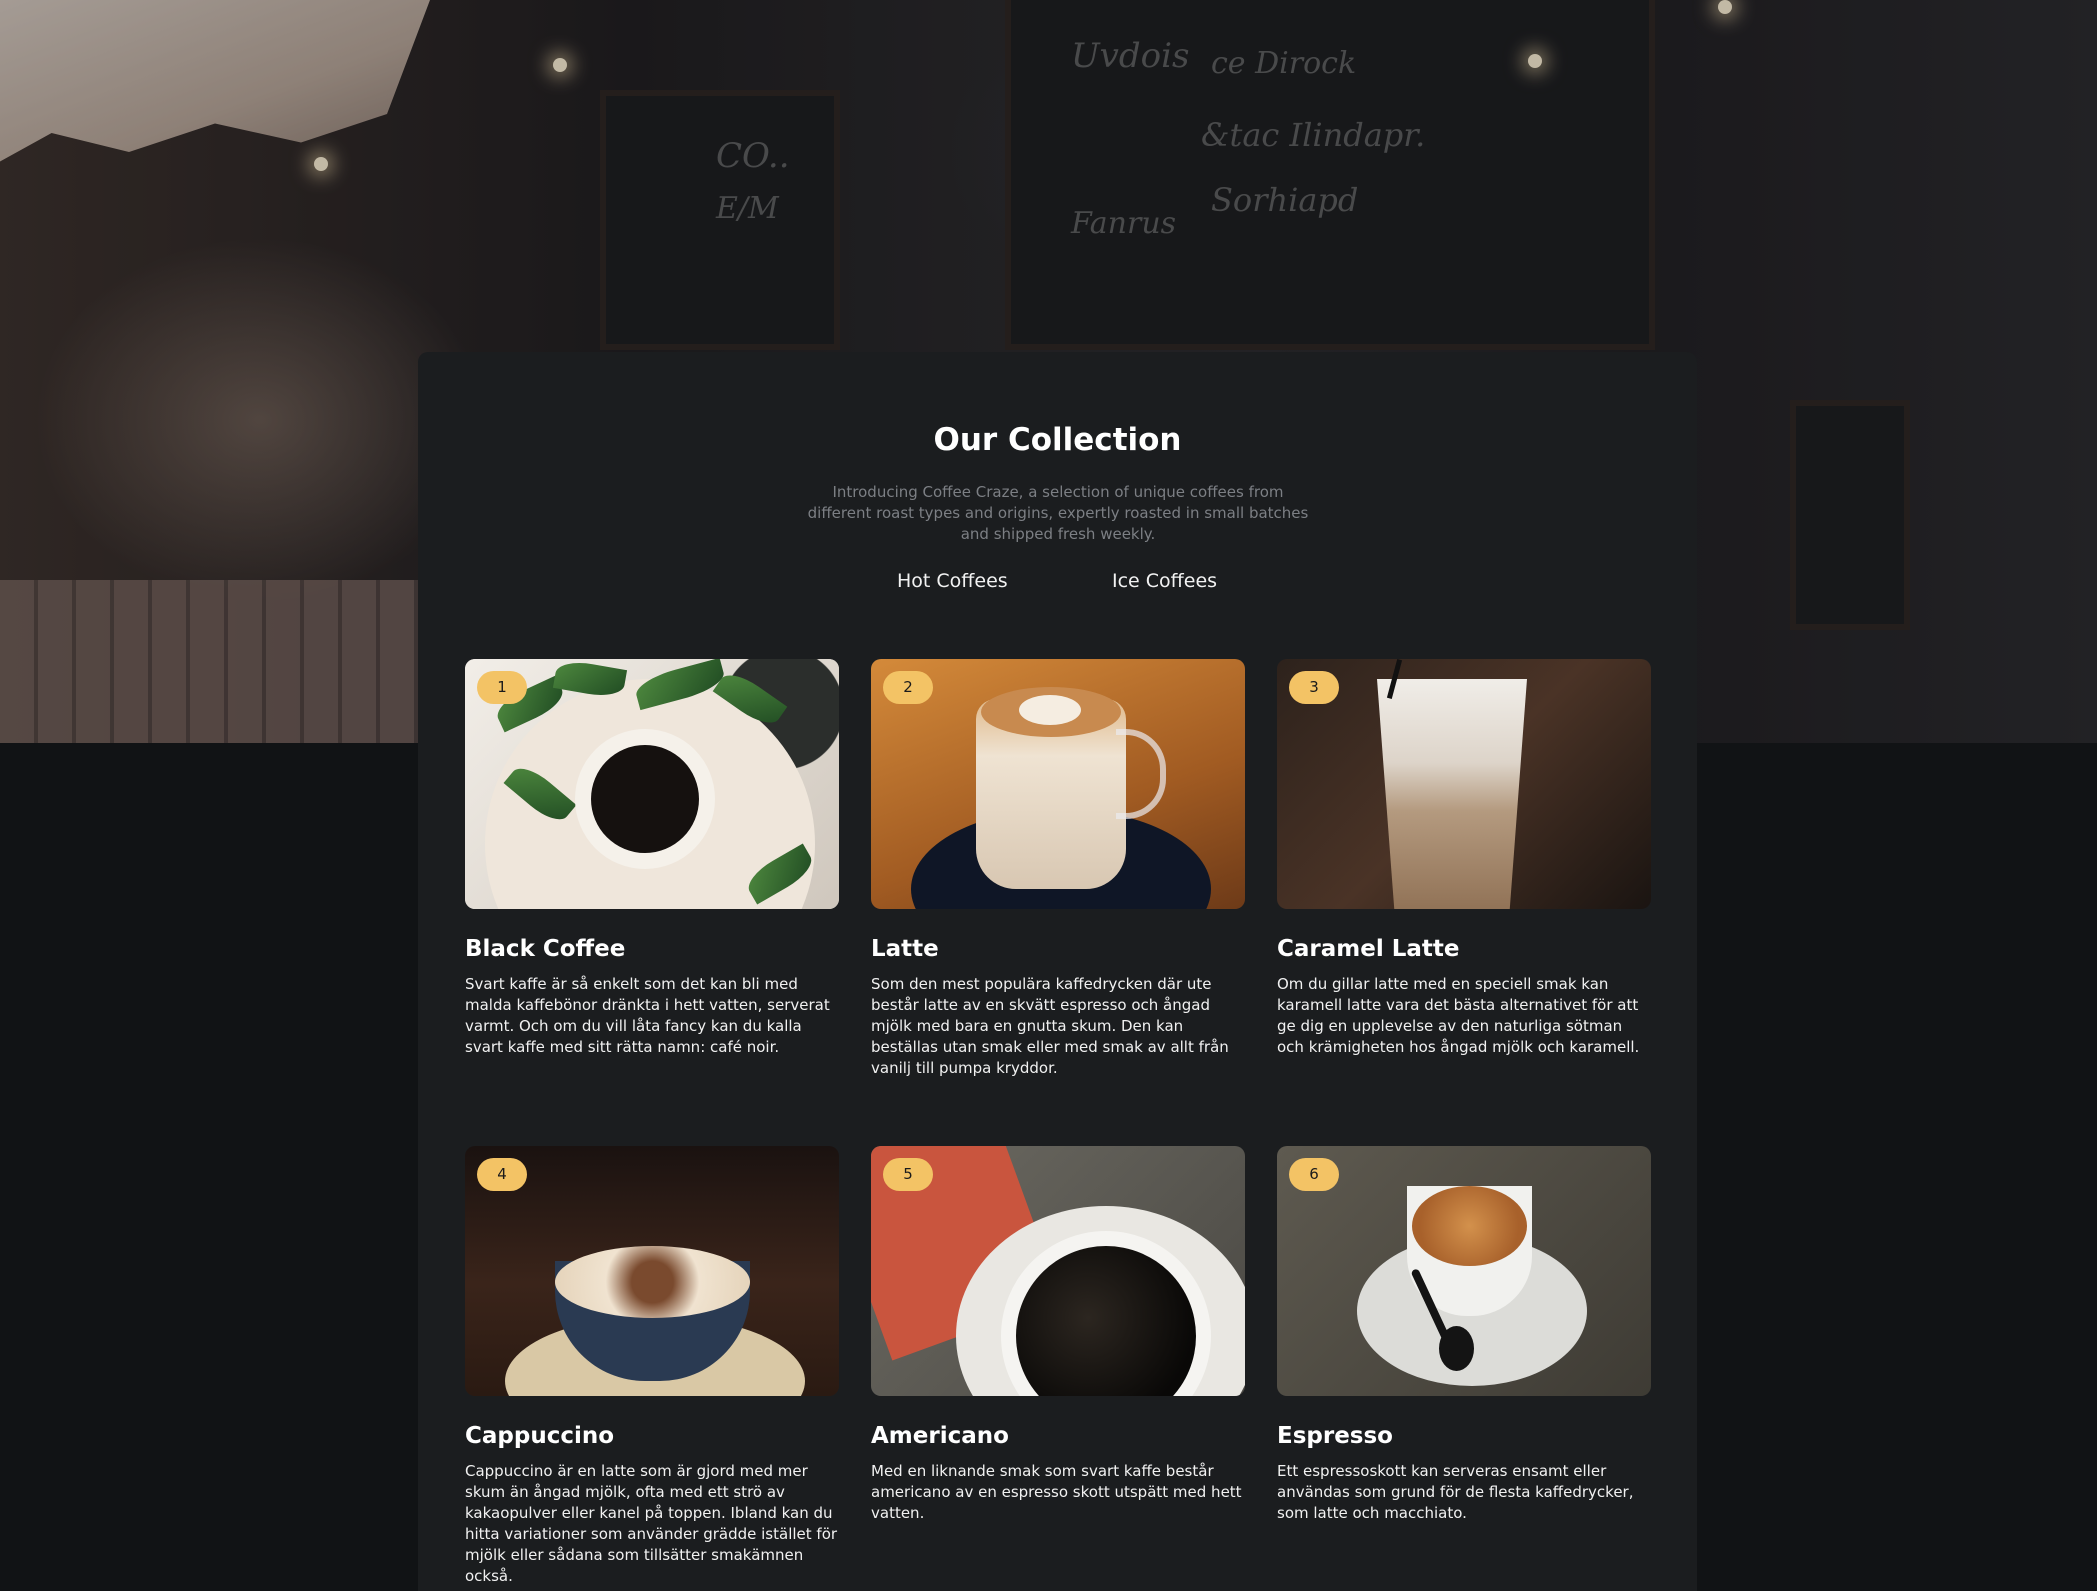 The width and height of the screenshot is (2097, 1591). I want to click on section-title: Our Collection, so click(1057, 440).